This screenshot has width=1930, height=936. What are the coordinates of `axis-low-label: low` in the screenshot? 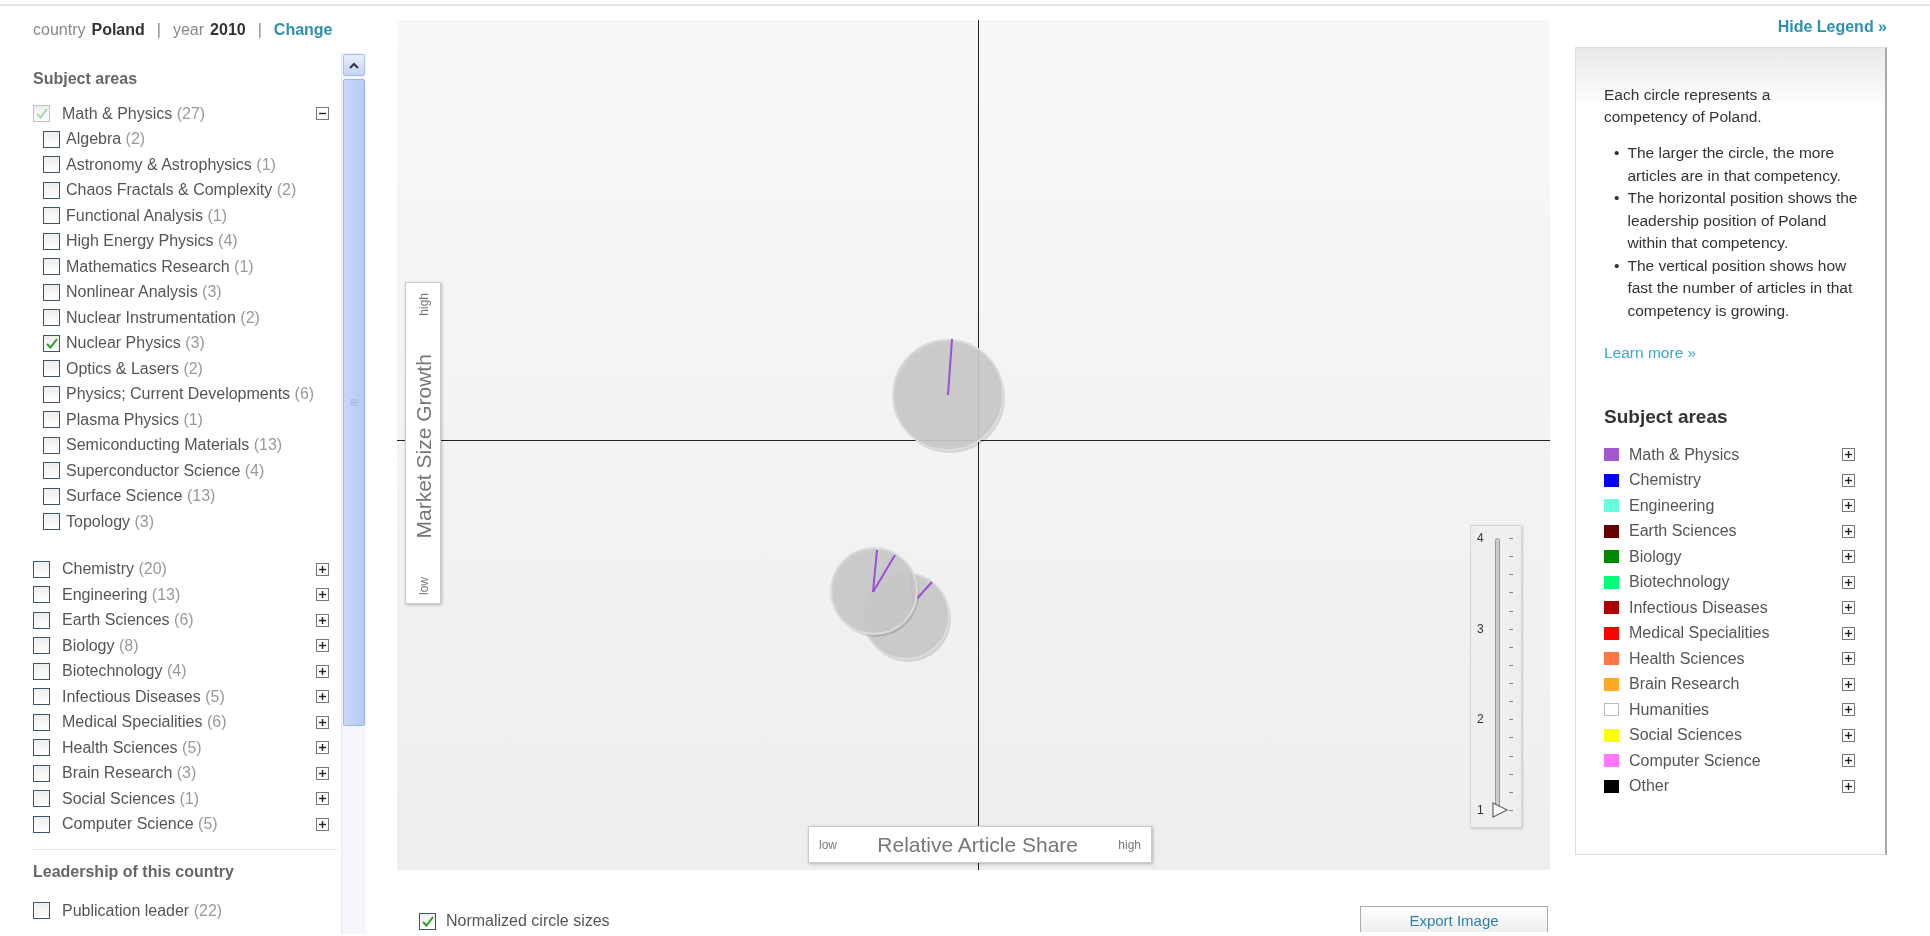 It's located at (828, 844).